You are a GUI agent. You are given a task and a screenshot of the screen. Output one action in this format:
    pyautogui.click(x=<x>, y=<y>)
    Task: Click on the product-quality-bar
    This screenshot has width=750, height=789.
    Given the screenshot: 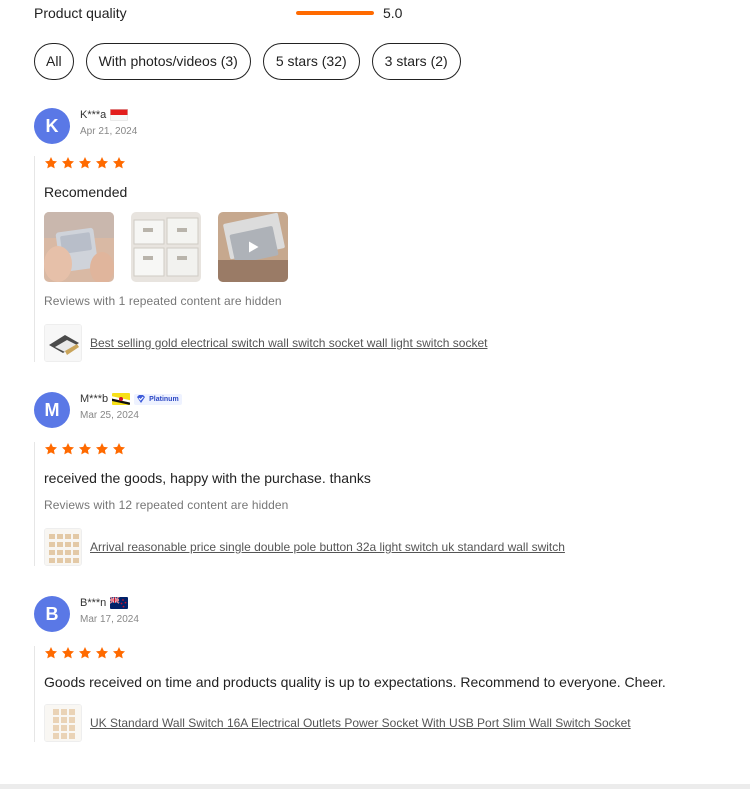 What is the action you would take?
    pyautogui.click(x=335, y=13)
    